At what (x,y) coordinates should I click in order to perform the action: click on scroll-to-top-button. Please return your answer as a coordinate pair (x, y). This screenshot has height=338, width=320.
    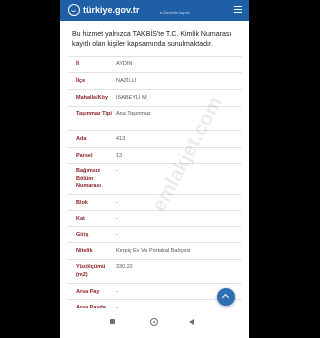
    Looking at the image, I should click on (226, 297).